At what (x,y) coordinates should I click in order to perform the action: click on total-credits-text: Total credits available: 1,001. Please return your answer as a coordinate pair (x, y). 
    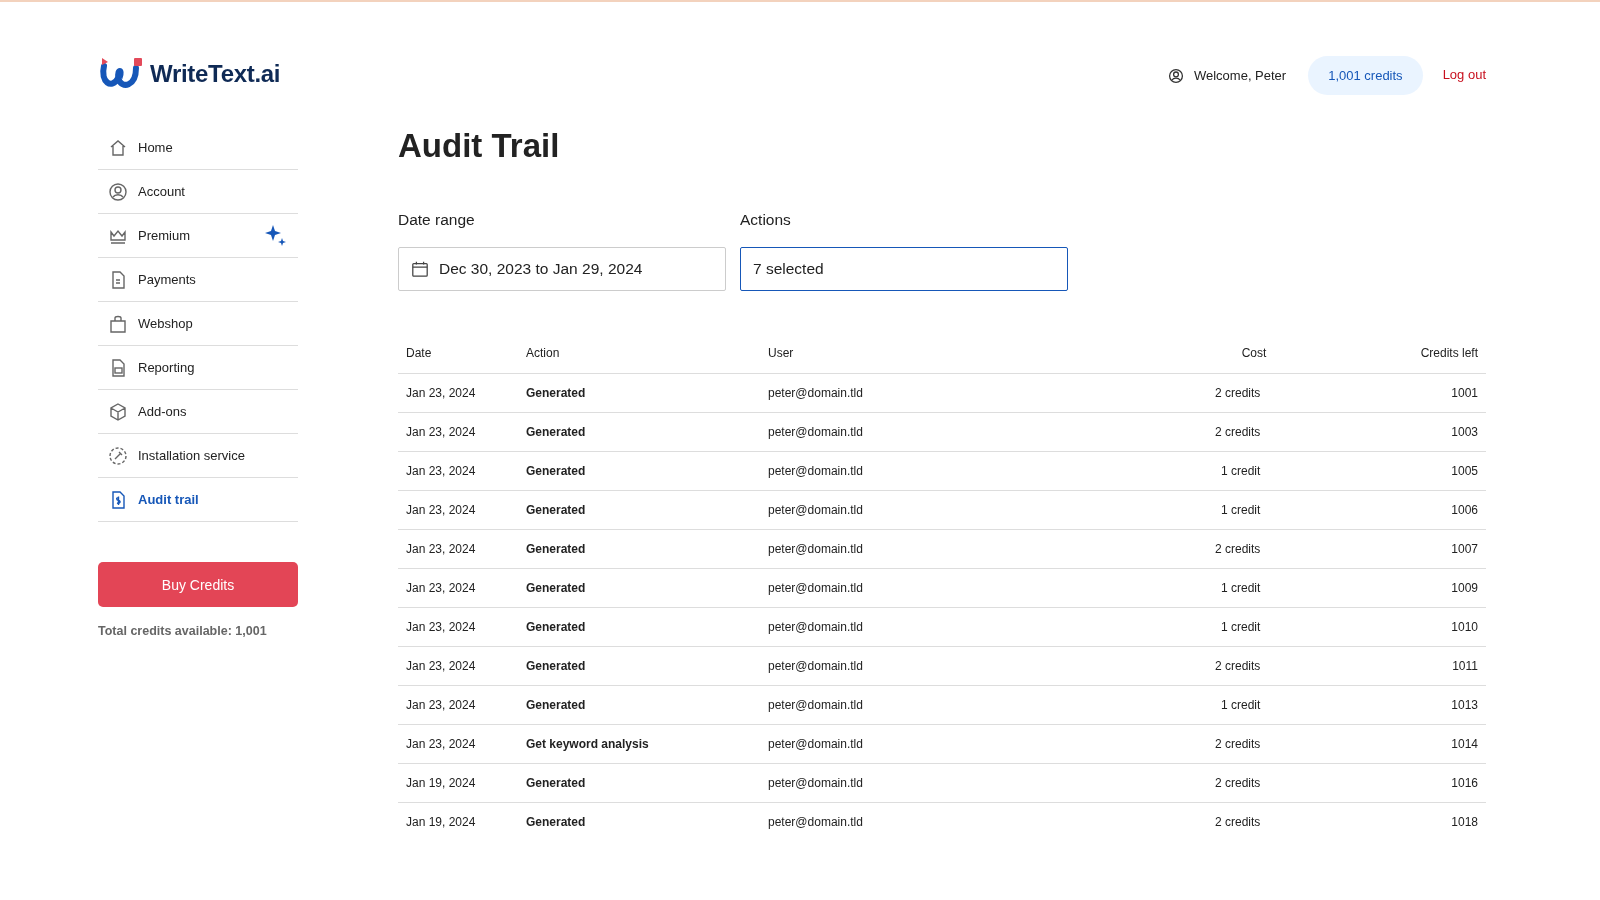
    Looking at the image, I should click on (183, 631).